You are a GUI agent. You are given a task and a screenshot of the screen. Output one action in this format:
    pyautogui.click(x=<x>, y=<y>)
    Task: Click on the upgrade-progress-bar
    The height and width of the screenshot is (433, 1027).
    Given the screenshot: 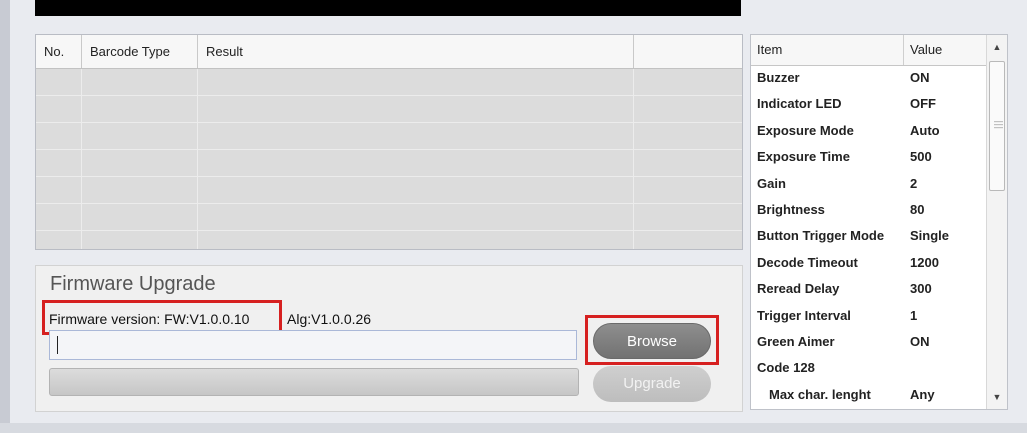 What is the action you would take?
    pyautogui.click(x=314, y=382)
    